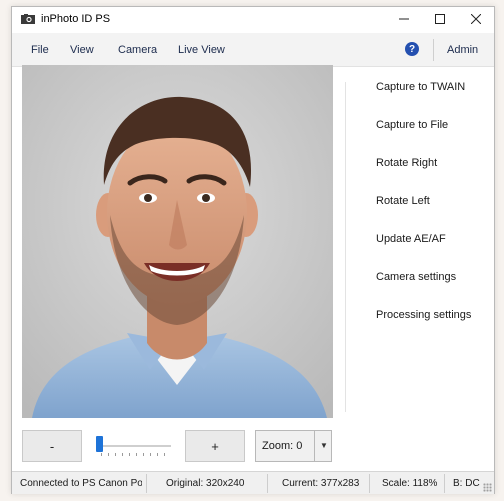 The image size is (504, 501). What do you see at coordinates (205, 483) in the screenshot?
I see `status-original-size: Original: 320x240` at bounding box center [205, 483].